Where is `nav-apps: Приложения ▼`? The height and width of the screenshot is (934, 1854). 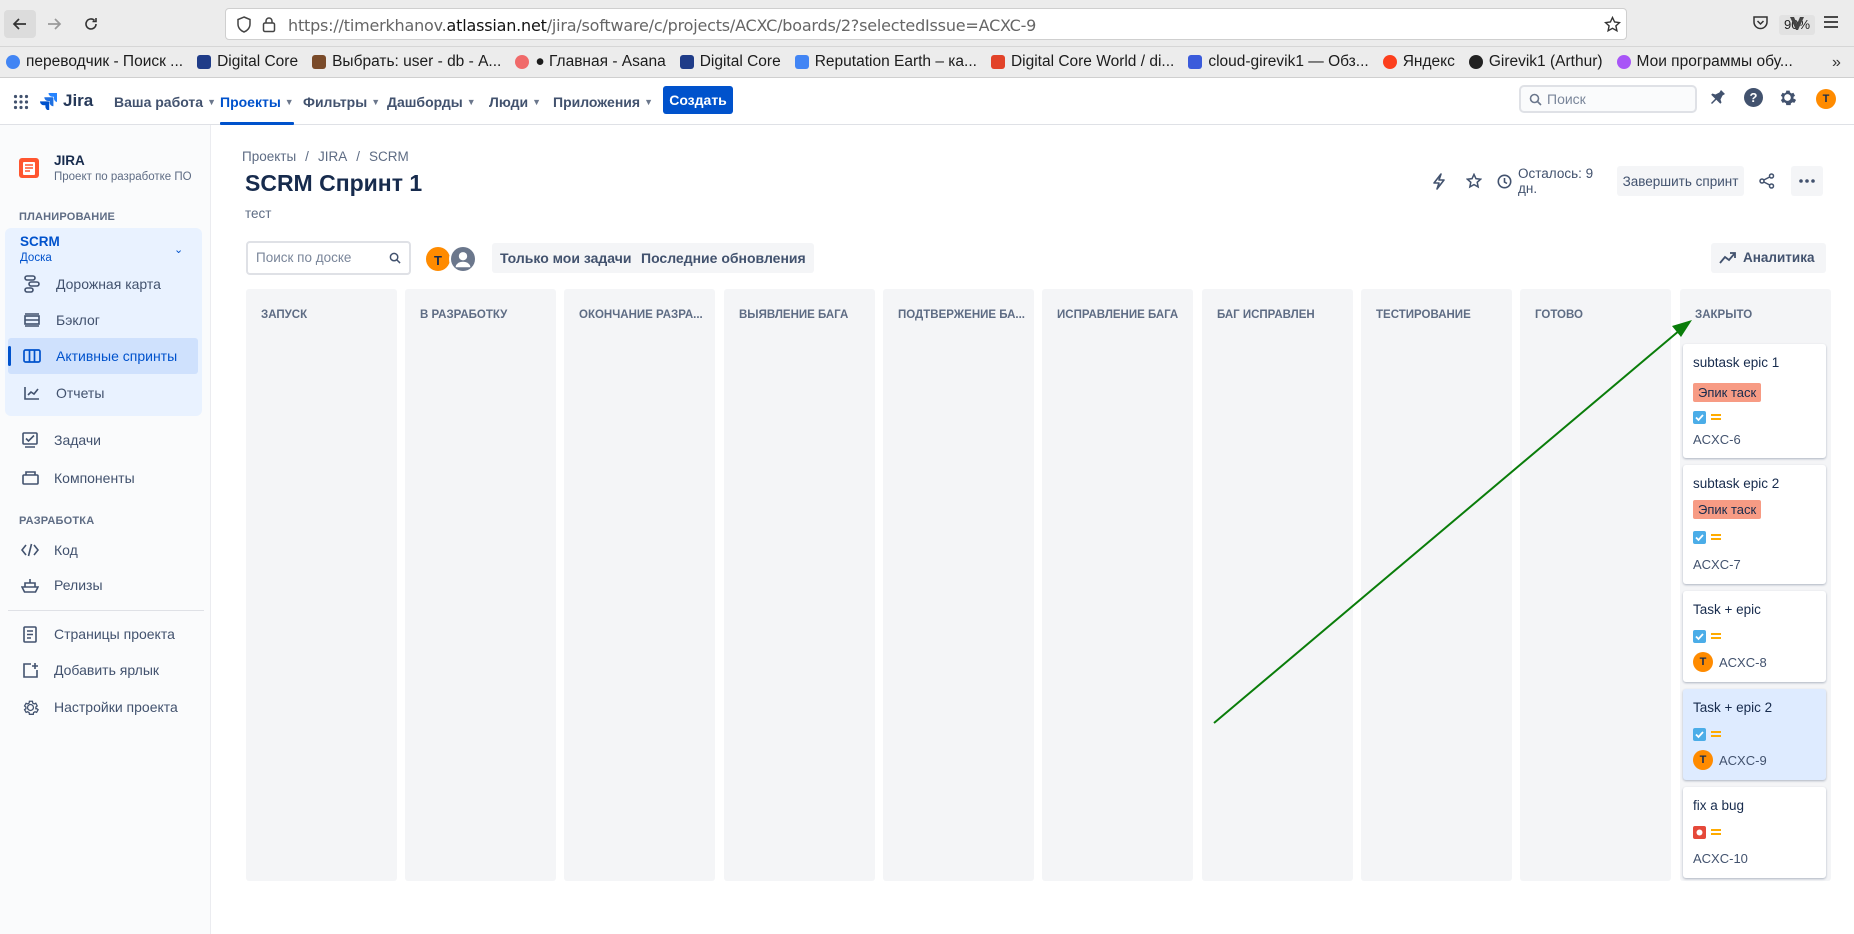
nav-apps: Приложения ▼ is located at coordinates (603, 101).